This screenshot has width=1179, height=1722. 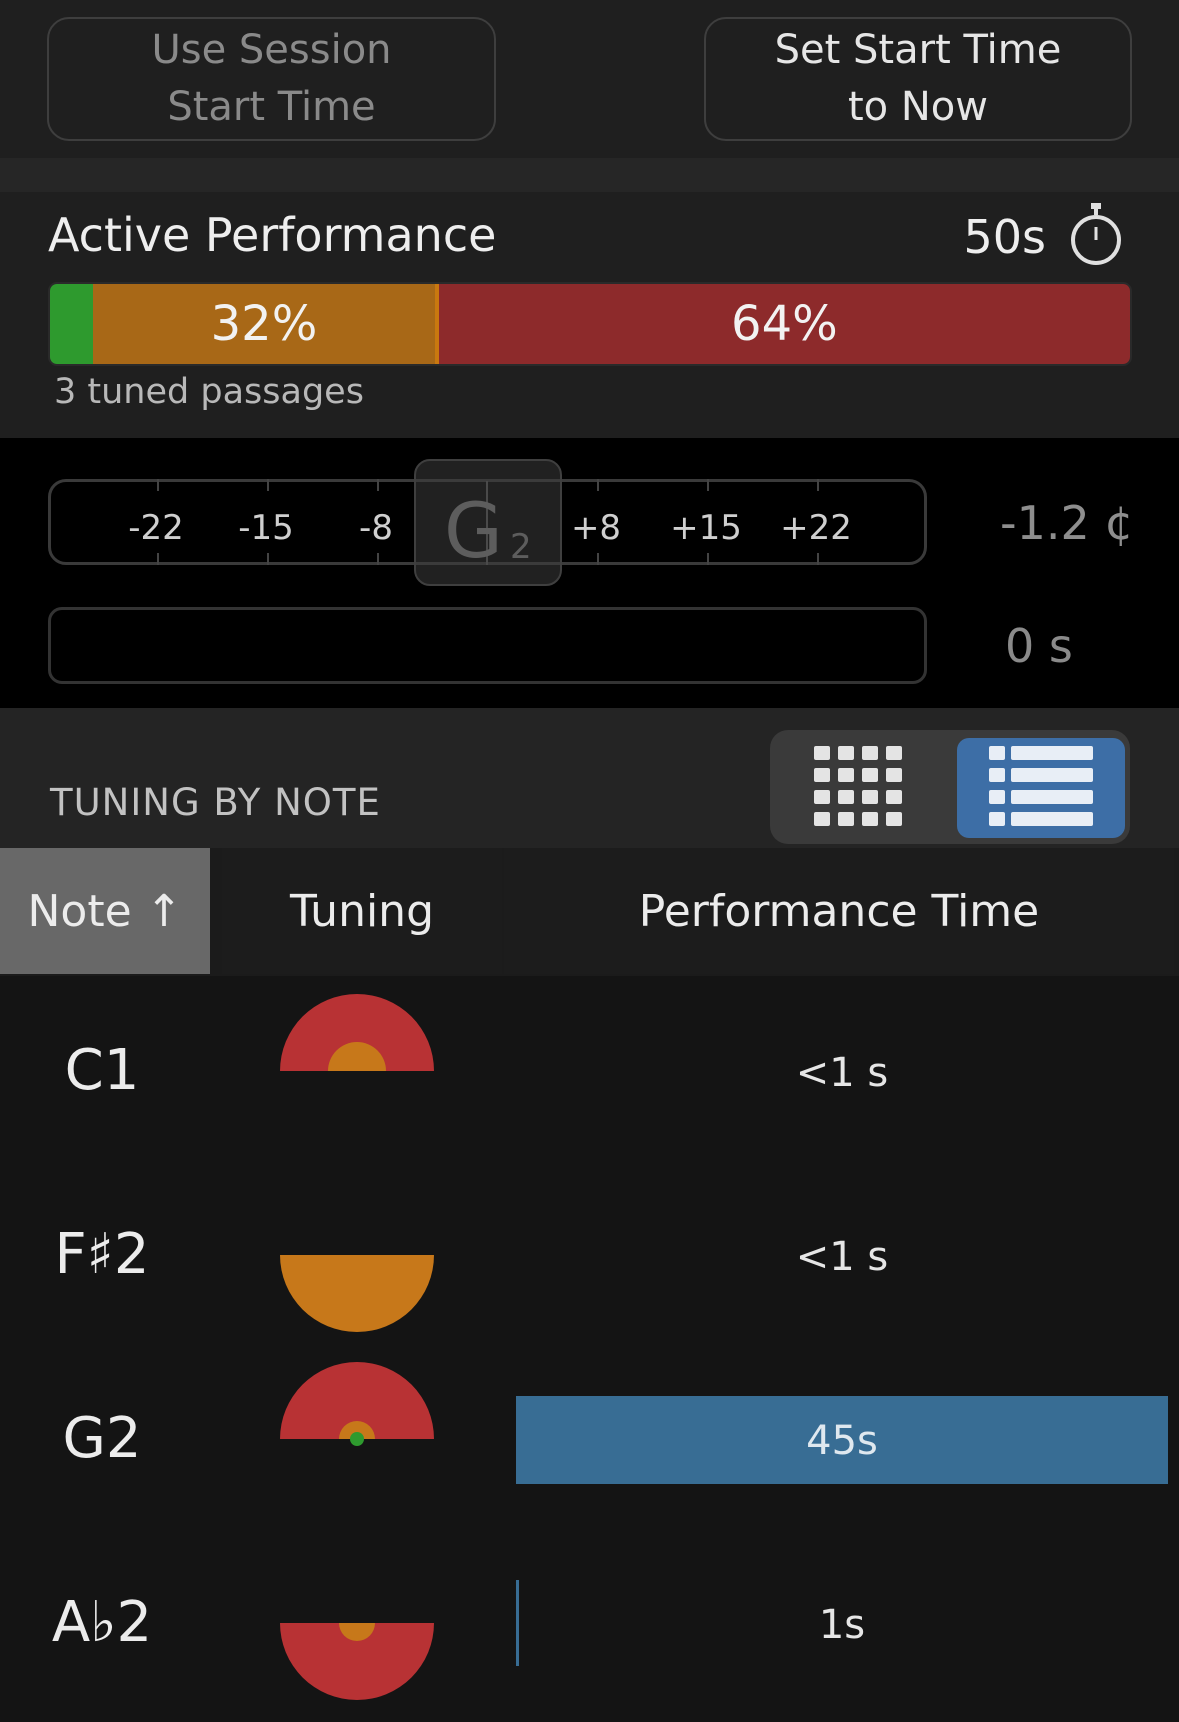 I want to click on column-header-tuning: Tuning, so click(x=362, y=911).